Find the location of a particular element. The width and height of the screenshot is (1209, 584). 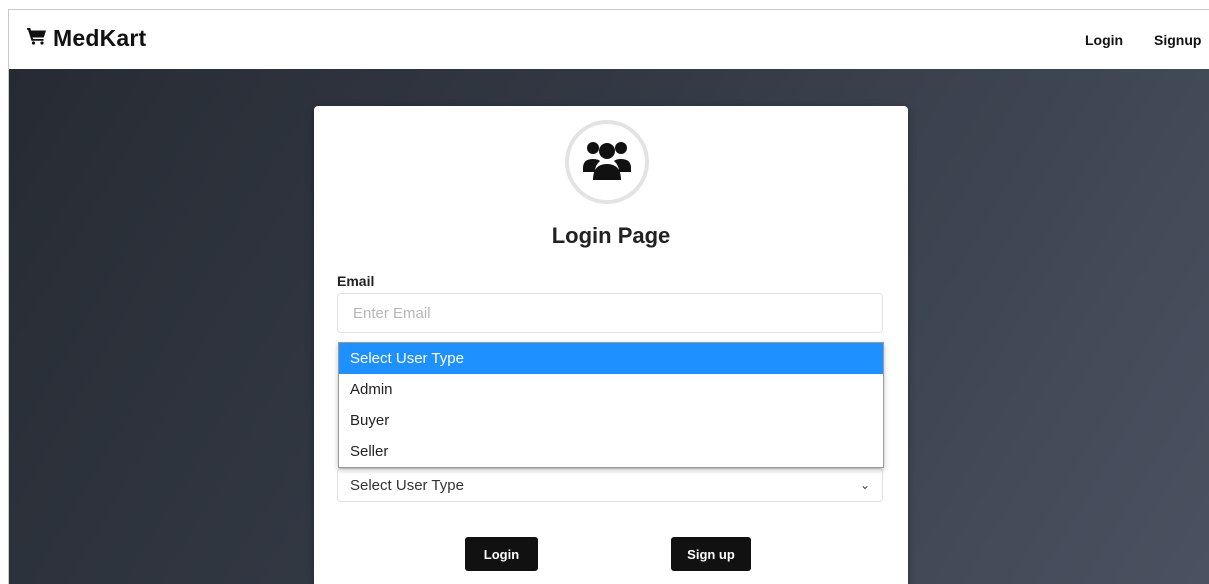

user-type-option-buyer: Buyer is located at coordinates (611, 420).